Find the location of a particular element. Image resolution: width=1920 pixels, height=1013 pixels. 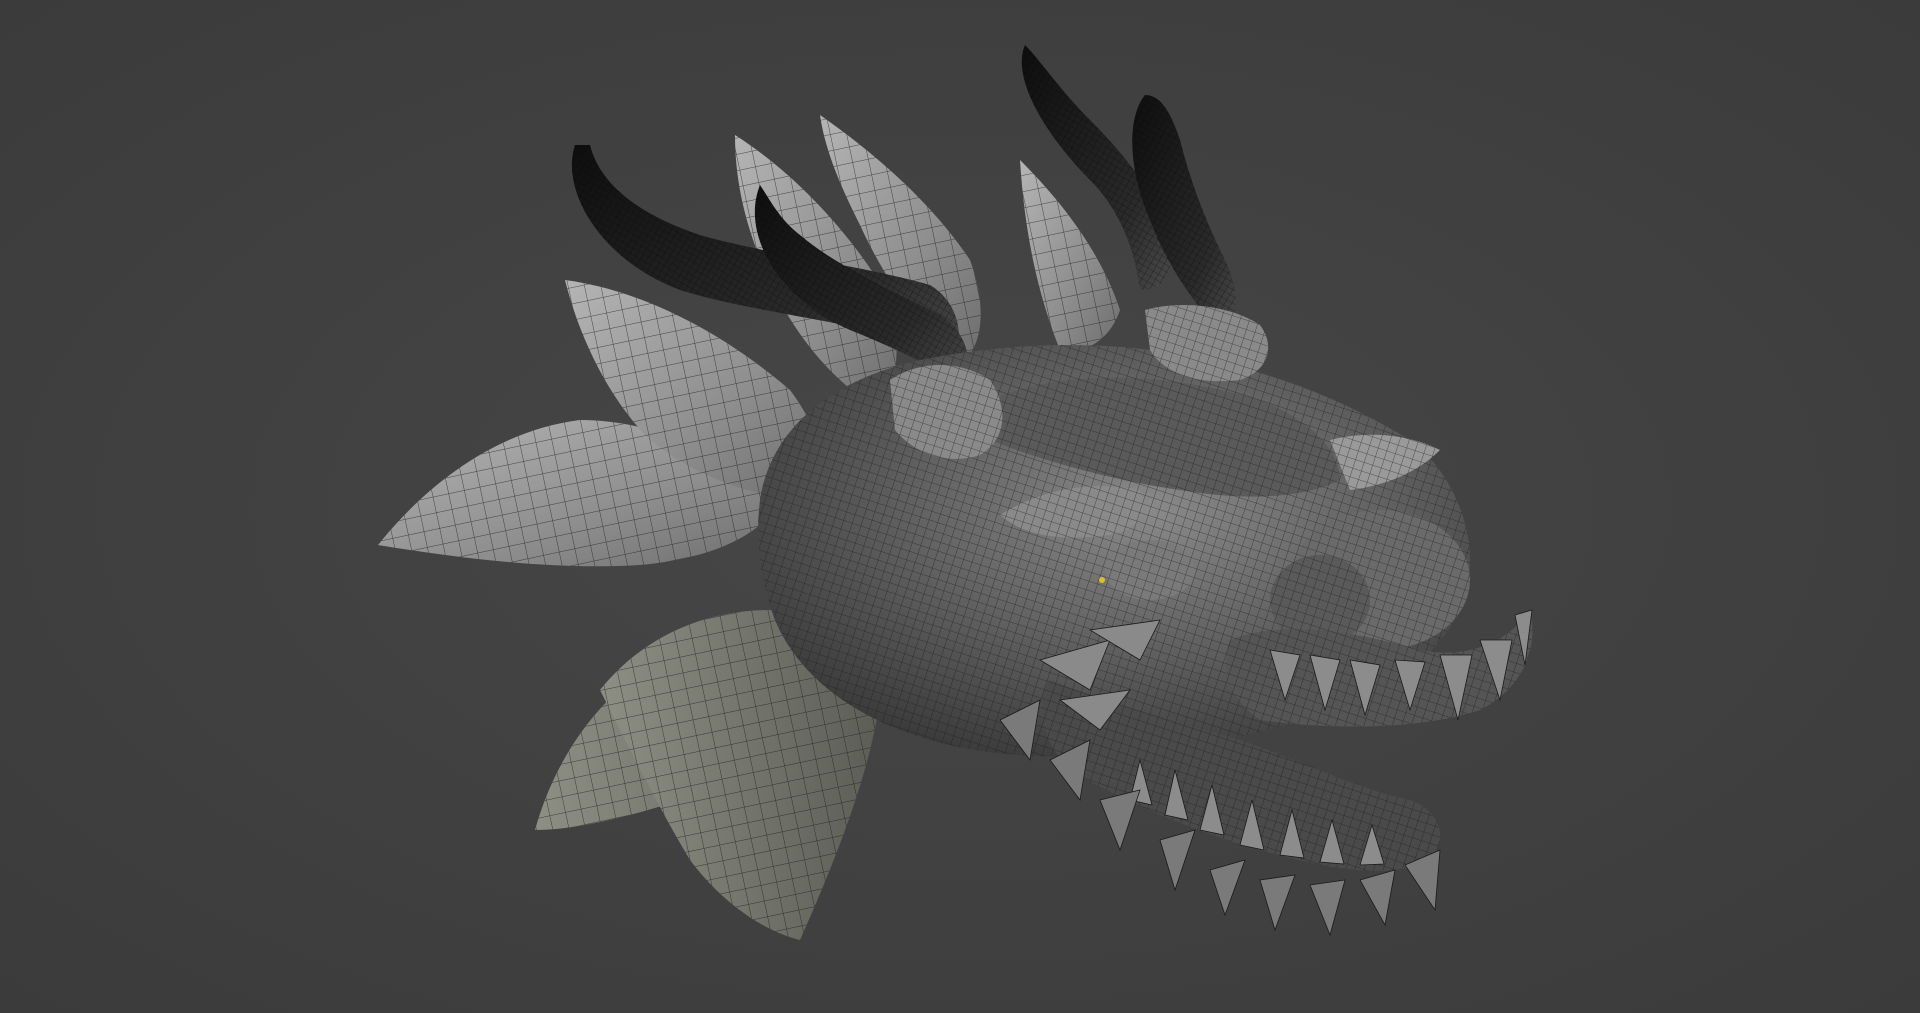

eye-highlight is located at coordinates (1102, 580).